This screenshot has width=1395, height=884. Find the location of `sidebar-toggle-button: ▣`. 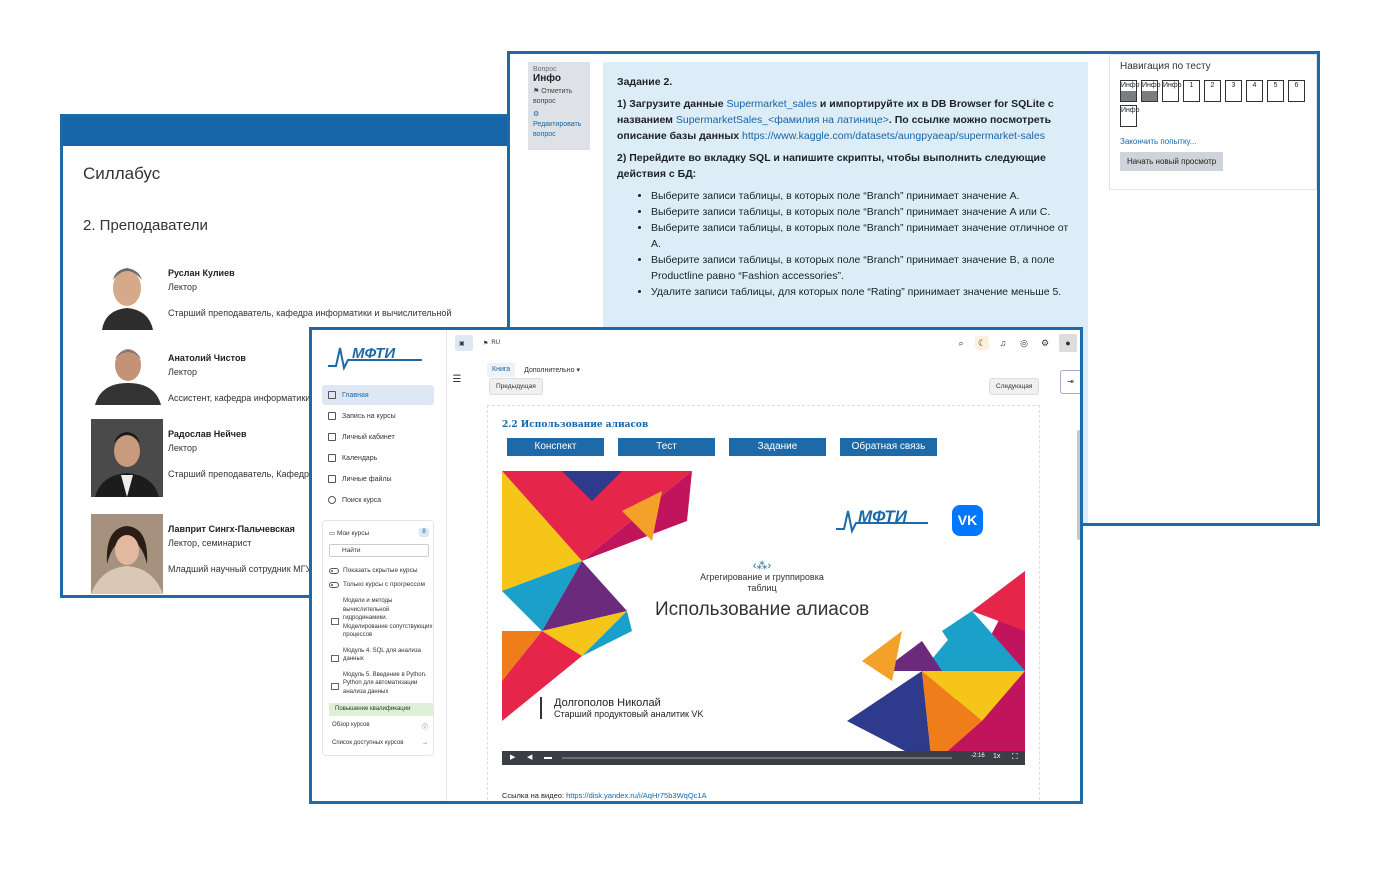

sidebar-toggle-button: ▣ is located at coordinates (464, 343).